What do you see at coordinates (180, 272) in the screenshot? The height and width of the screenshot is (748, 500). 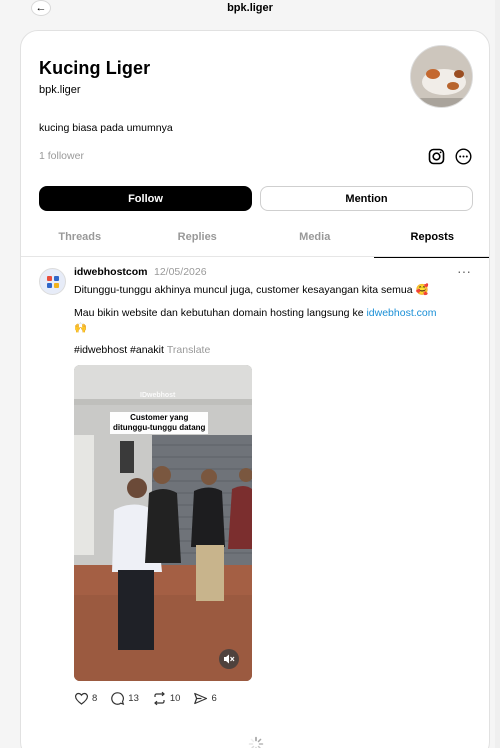 I see `post-date: 12/05/2026` at bounding box center [180, 272].